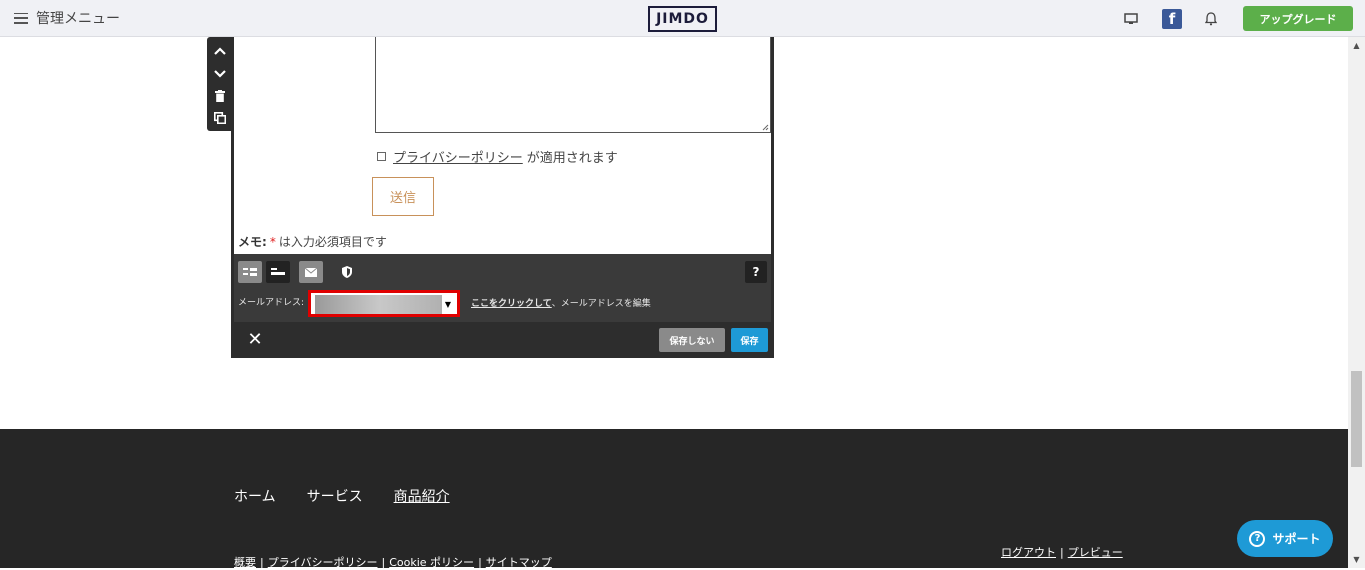 Image resolution: width=1365 pixels, height=570 pixels. I want to click on logout-link: ログアウト, so click(1028, 552).